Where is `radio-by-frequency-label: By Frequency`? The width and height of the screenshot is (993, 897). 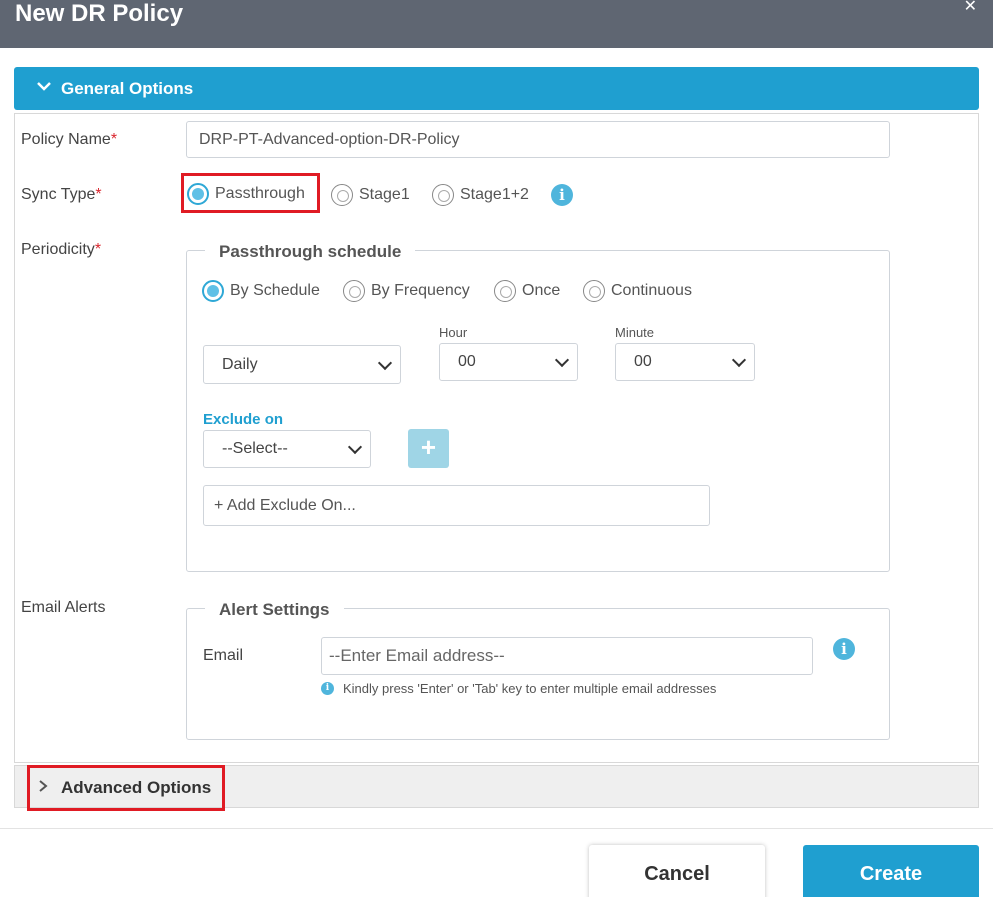 radio-by-frequency-label: By Frequency is located at coordinates (420, 290).